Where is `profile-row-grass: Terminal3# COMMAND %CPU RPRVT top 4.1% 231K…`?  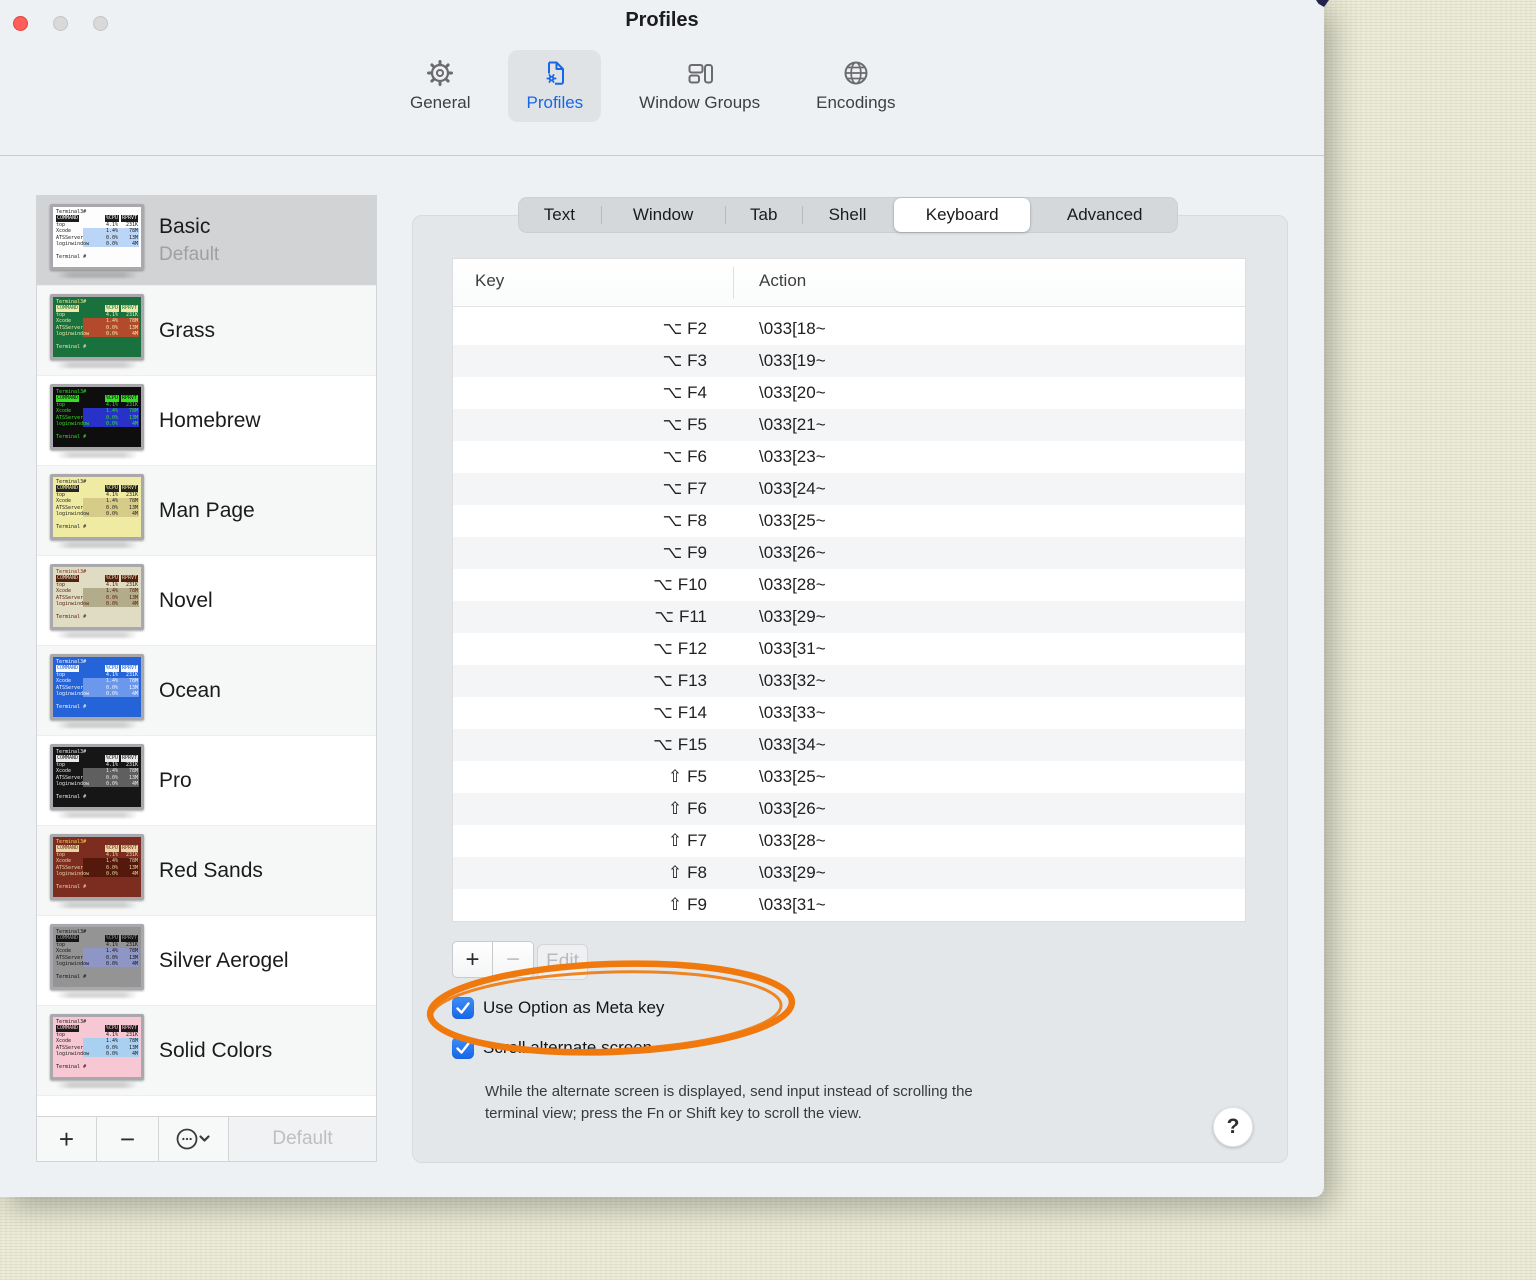
profile-row-grass: Terminal3# COMMAND %CPU RPRVT top 4.1% 231K… is located at coordinates (206, 331).